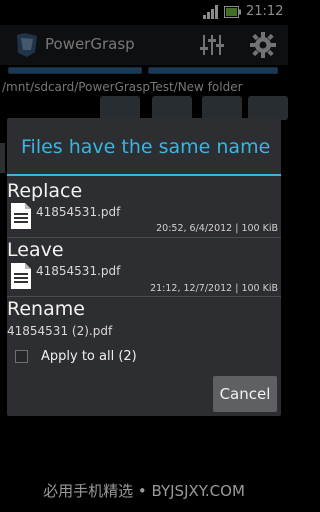 This screenshot has width=320, height=512. What do you see at coordinates (144, 491) in the screenshot?
I see `watermark-text: 必用手机精选 • BYJSJXY.COM` at bounding box center [144, 491].